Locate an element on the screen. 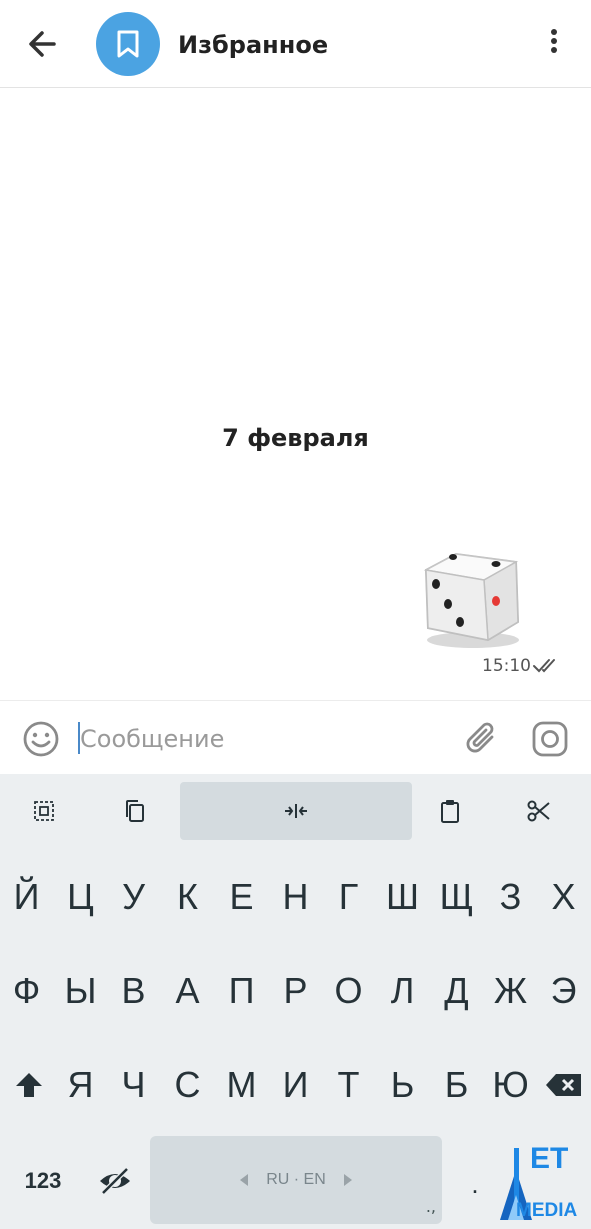 The image size is (591, 1229). backspace-icon is located at coordinates (563, 1085).